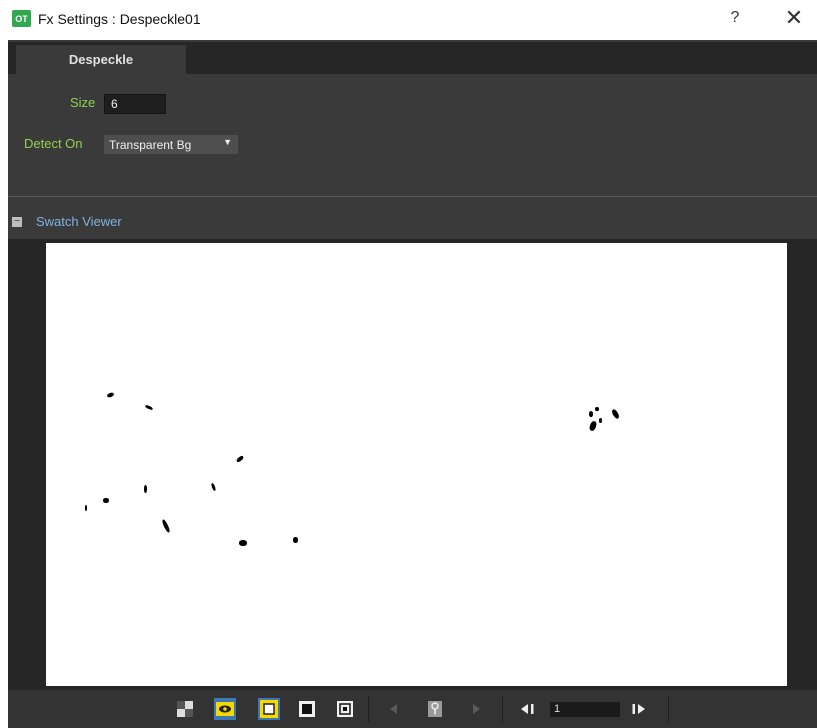 The image size is (817, 728). I want to click on black-bg-icon, so click(307, 709).